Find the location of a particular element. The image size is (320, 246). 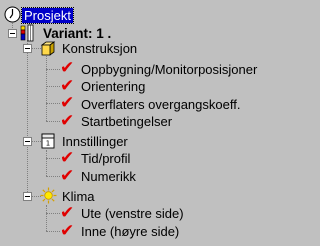

tree-node-project-label: Prosjekt is located at coordinates (47, 15).